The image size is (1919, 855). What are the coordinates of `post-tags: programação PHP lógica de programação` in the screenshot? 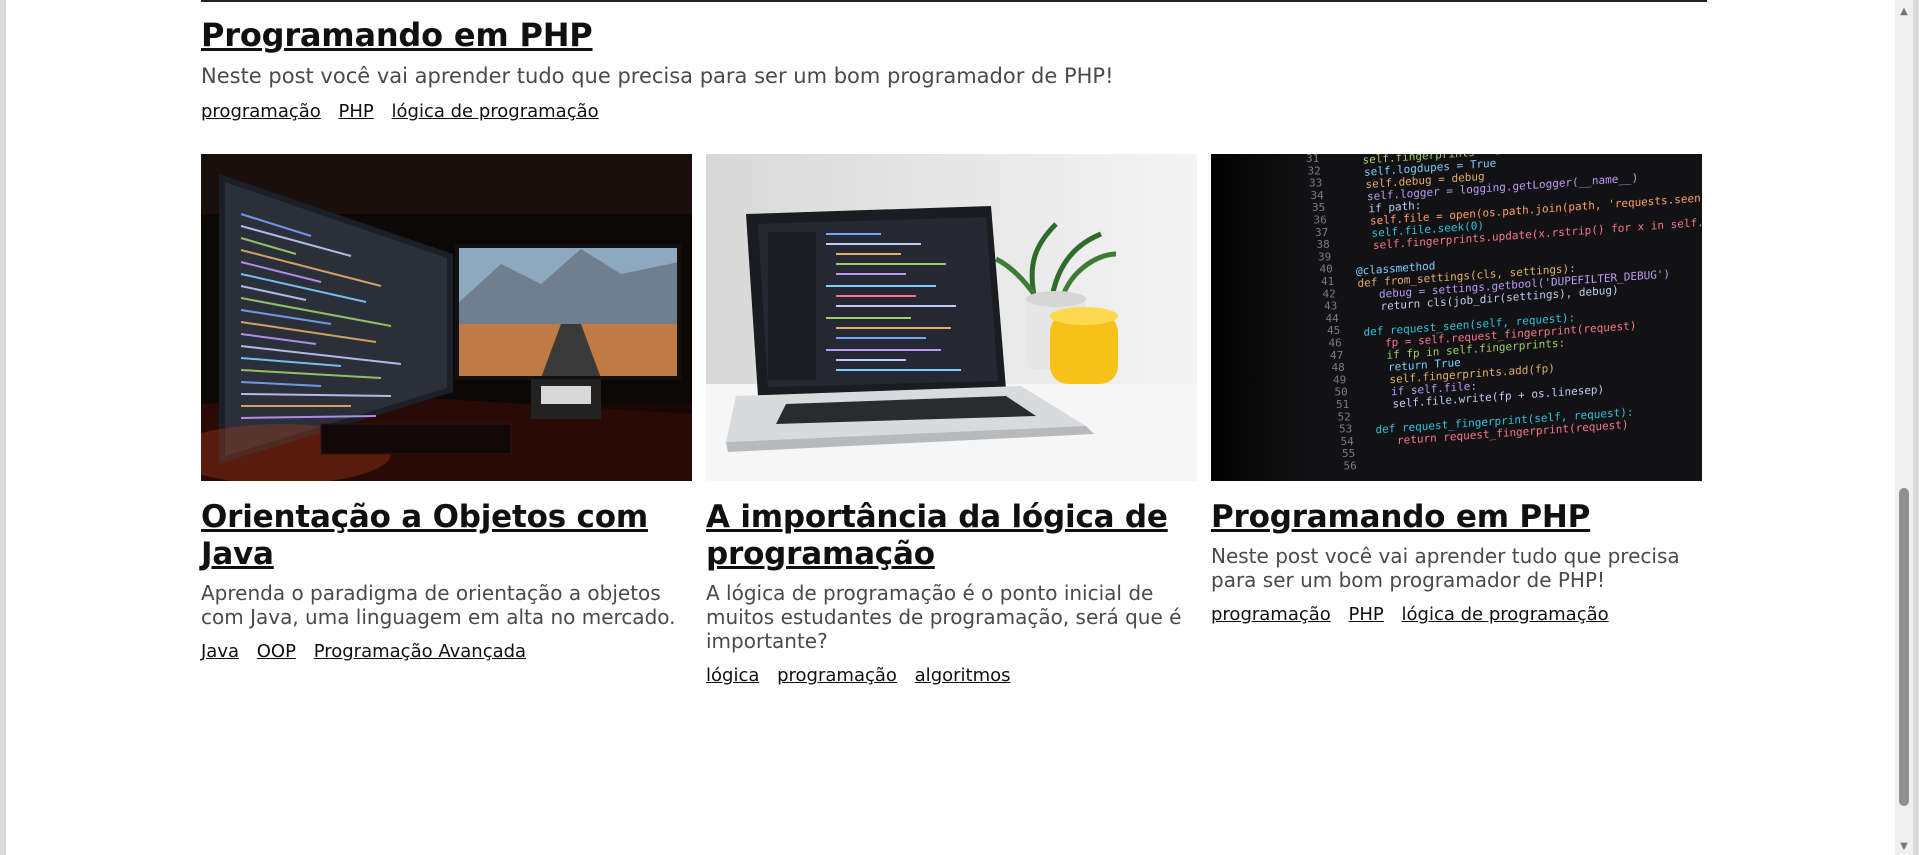 It's located at (1456, 615).